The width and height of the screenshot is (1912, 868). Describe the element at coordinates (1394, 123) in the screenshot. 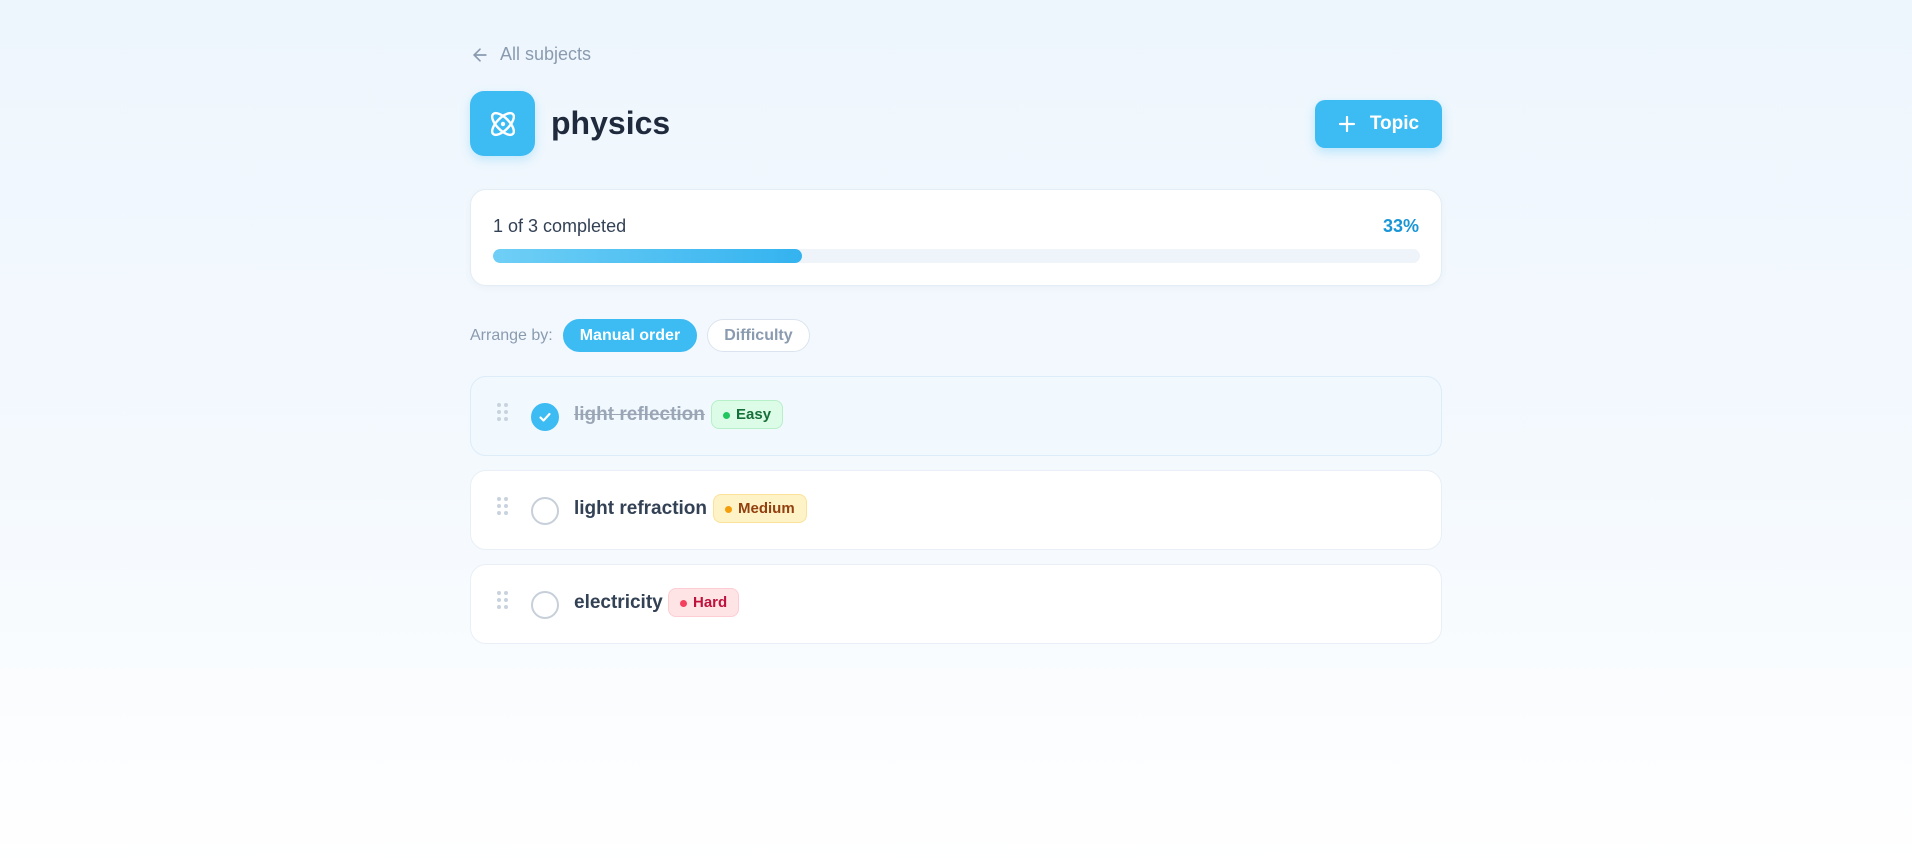

I see `add-topic-label: Topic` at that location.